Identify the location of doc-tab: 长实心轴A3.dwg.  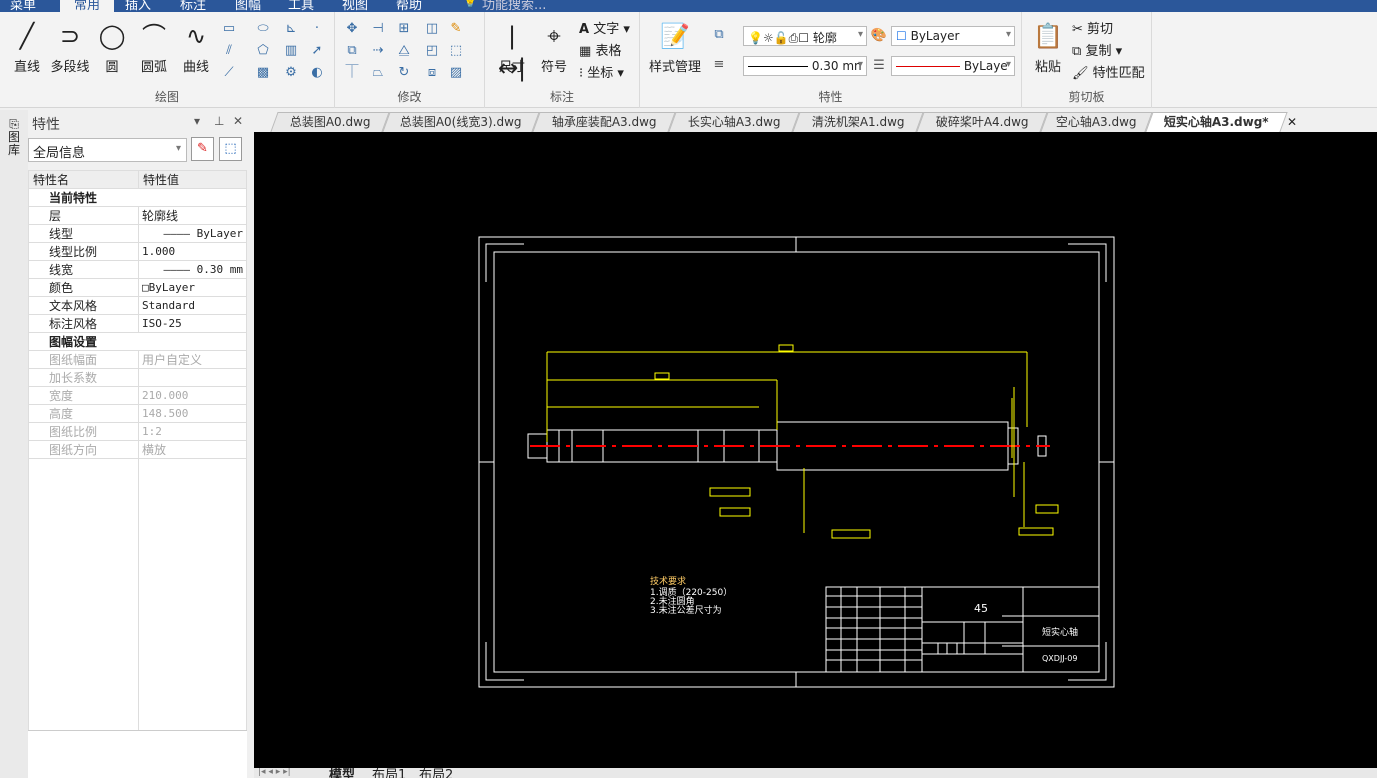
(734, 122).